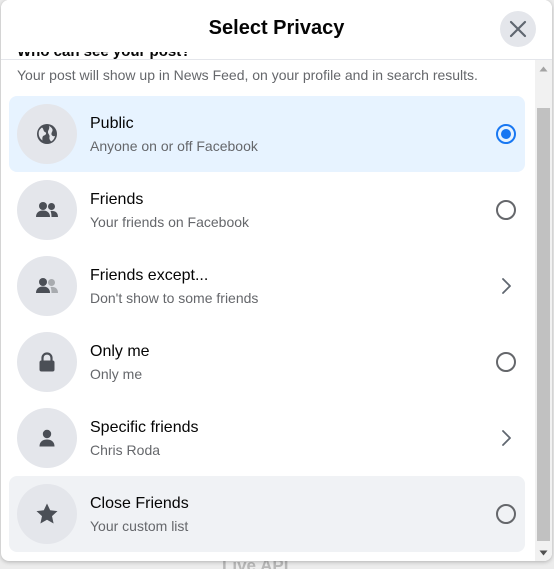 Image resolution: width=554 pixels, height=569 pixels. What do you see at coordinates (120, 351) in the screenshot?
I see `option-title: Only me` at bounding box center [120, 351].